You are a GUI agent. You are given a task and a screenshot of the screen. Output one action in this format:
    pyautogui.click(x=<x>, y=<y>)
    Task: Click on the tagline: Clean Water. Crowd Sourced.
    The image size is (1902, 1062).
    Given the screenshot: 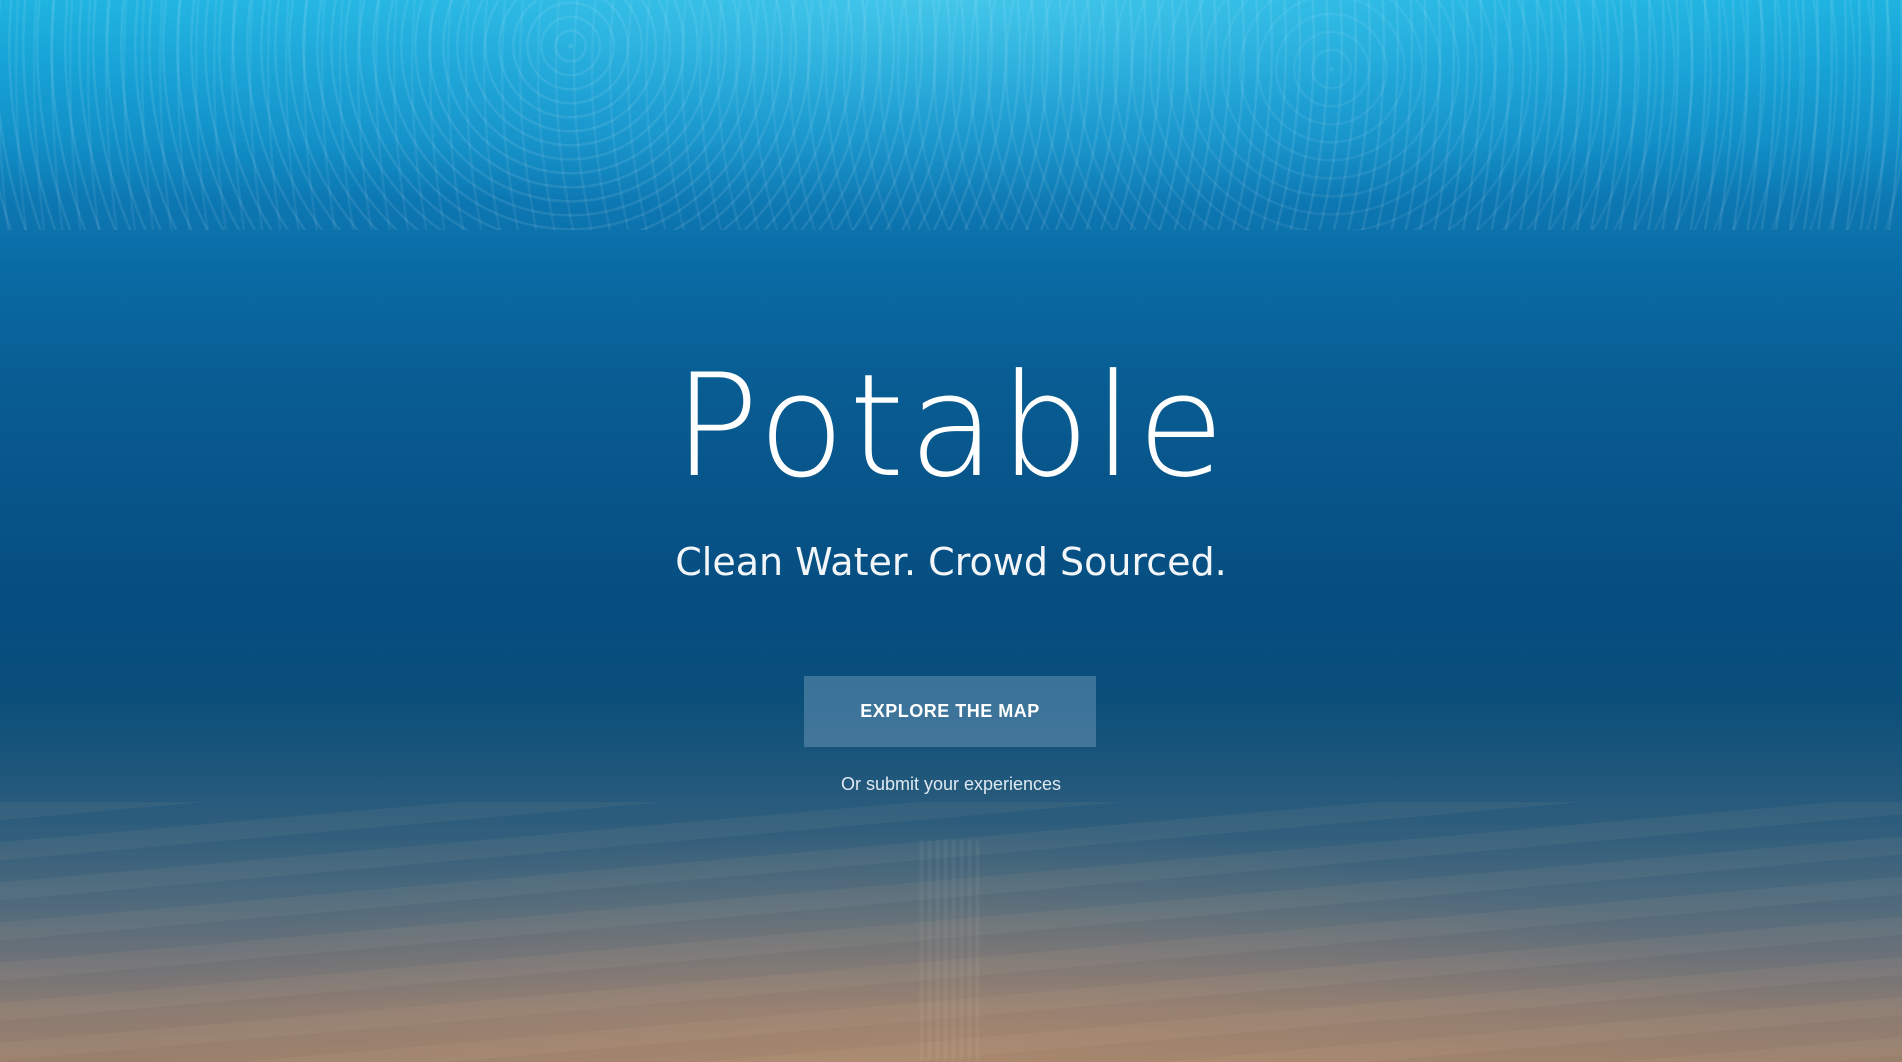 What is the action you would take?
    pyautogui.click(x=951, y=562)
    